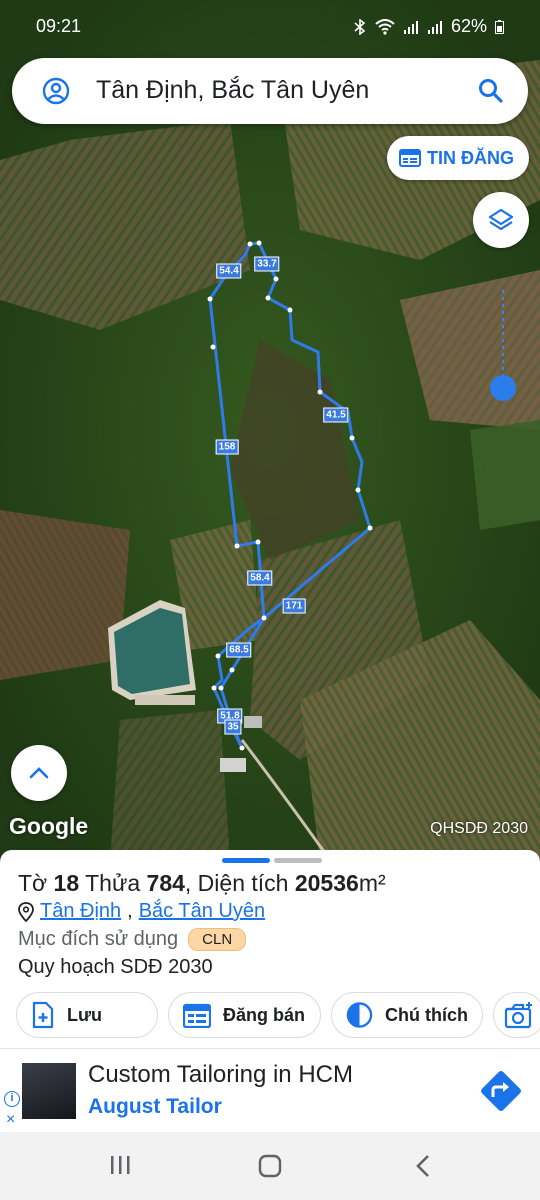 The height and width of the screenshot is (1200, 540). I want to click on chevron-up-icon, so click(39, 773).